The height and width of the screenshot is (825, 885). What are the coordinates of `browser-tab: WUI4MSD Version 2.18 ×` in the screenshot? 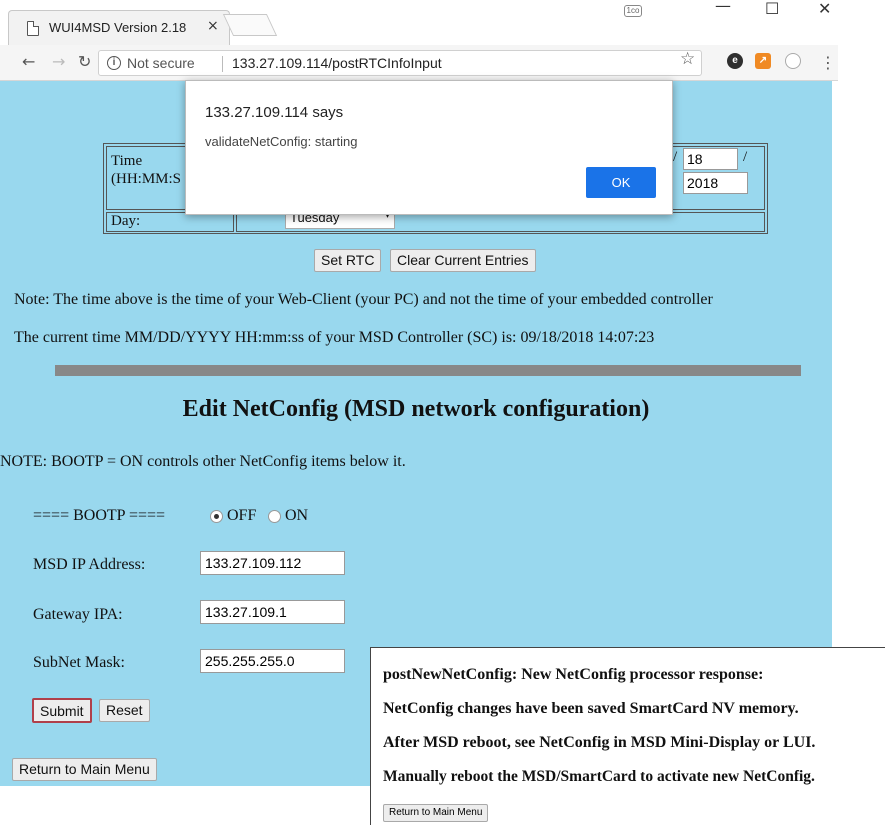 It's located at (119, 27).